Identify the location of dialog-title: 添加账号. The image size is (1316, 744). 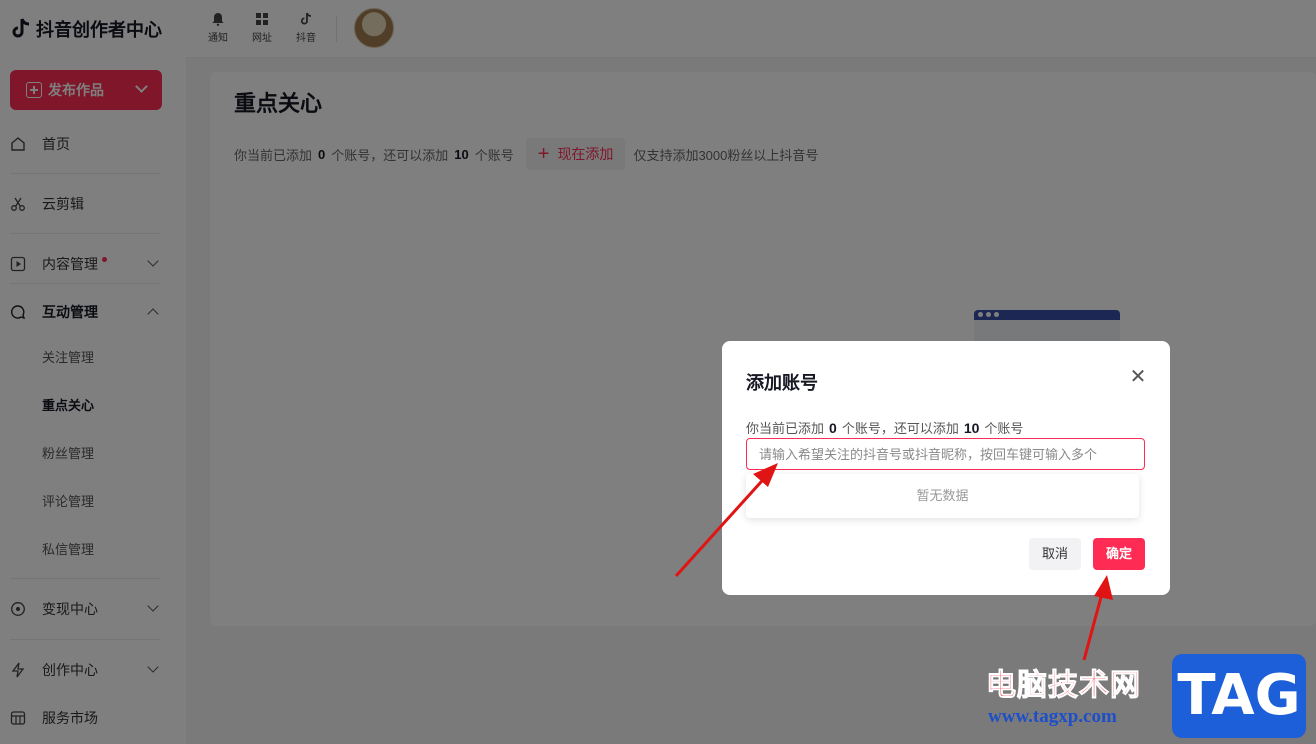
(782, 383).